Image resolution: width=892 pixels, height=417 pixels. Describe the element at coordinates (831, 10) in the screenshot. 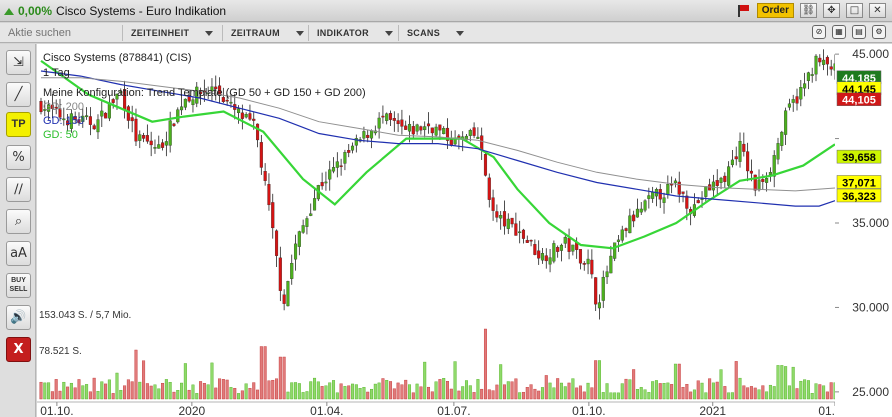

I see `move-icon: ✥` at that location.